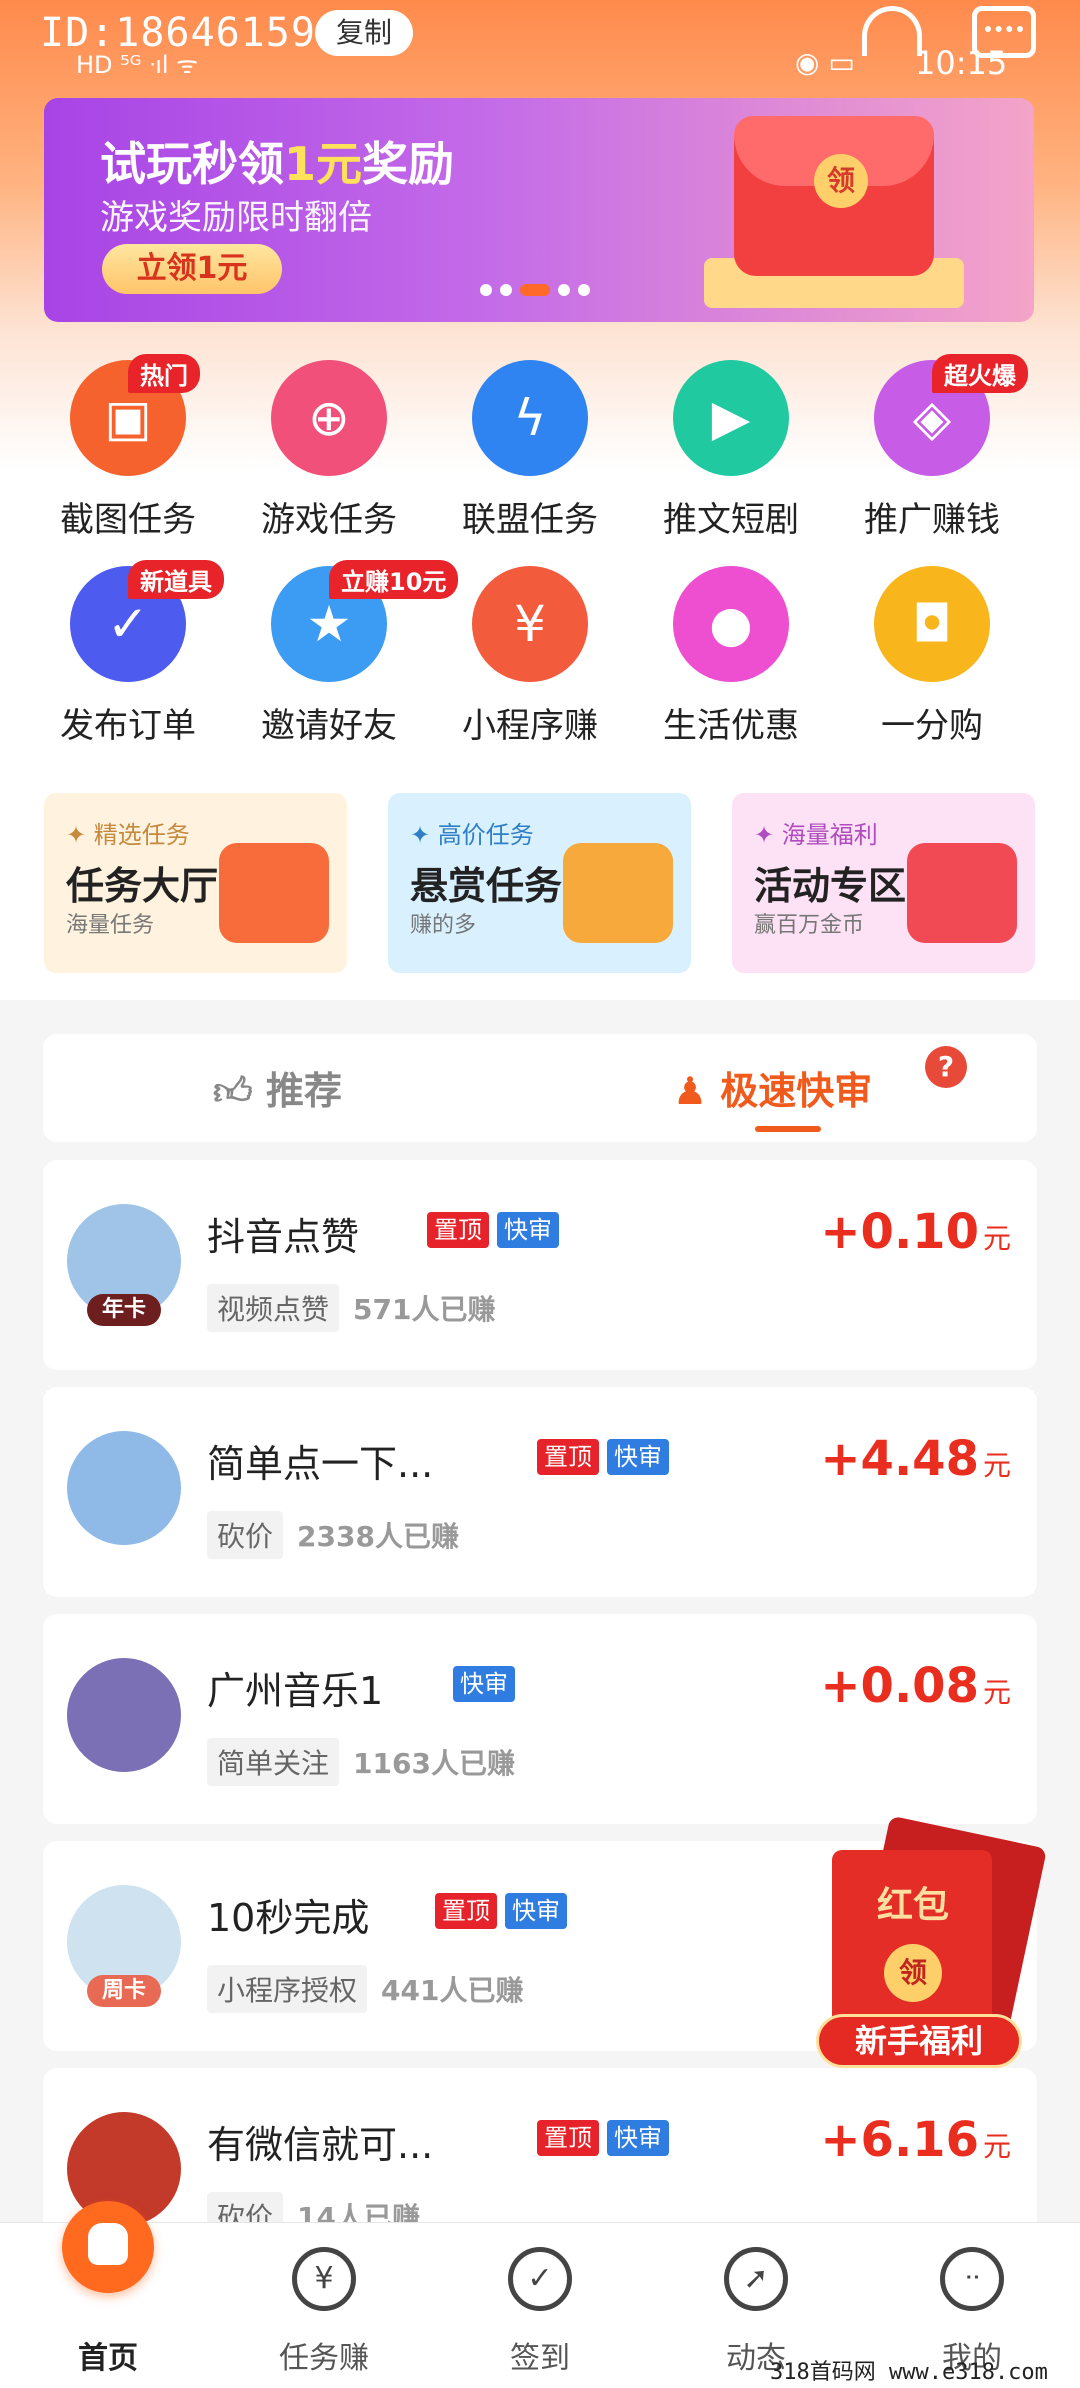 Image resolution: width=1080 pixels, height=2388 pixels. What do you see at coordinates (329, 520) in the screenshot?
I see `grid-item-label: 游戏任务` at bounding box center [329, 520].